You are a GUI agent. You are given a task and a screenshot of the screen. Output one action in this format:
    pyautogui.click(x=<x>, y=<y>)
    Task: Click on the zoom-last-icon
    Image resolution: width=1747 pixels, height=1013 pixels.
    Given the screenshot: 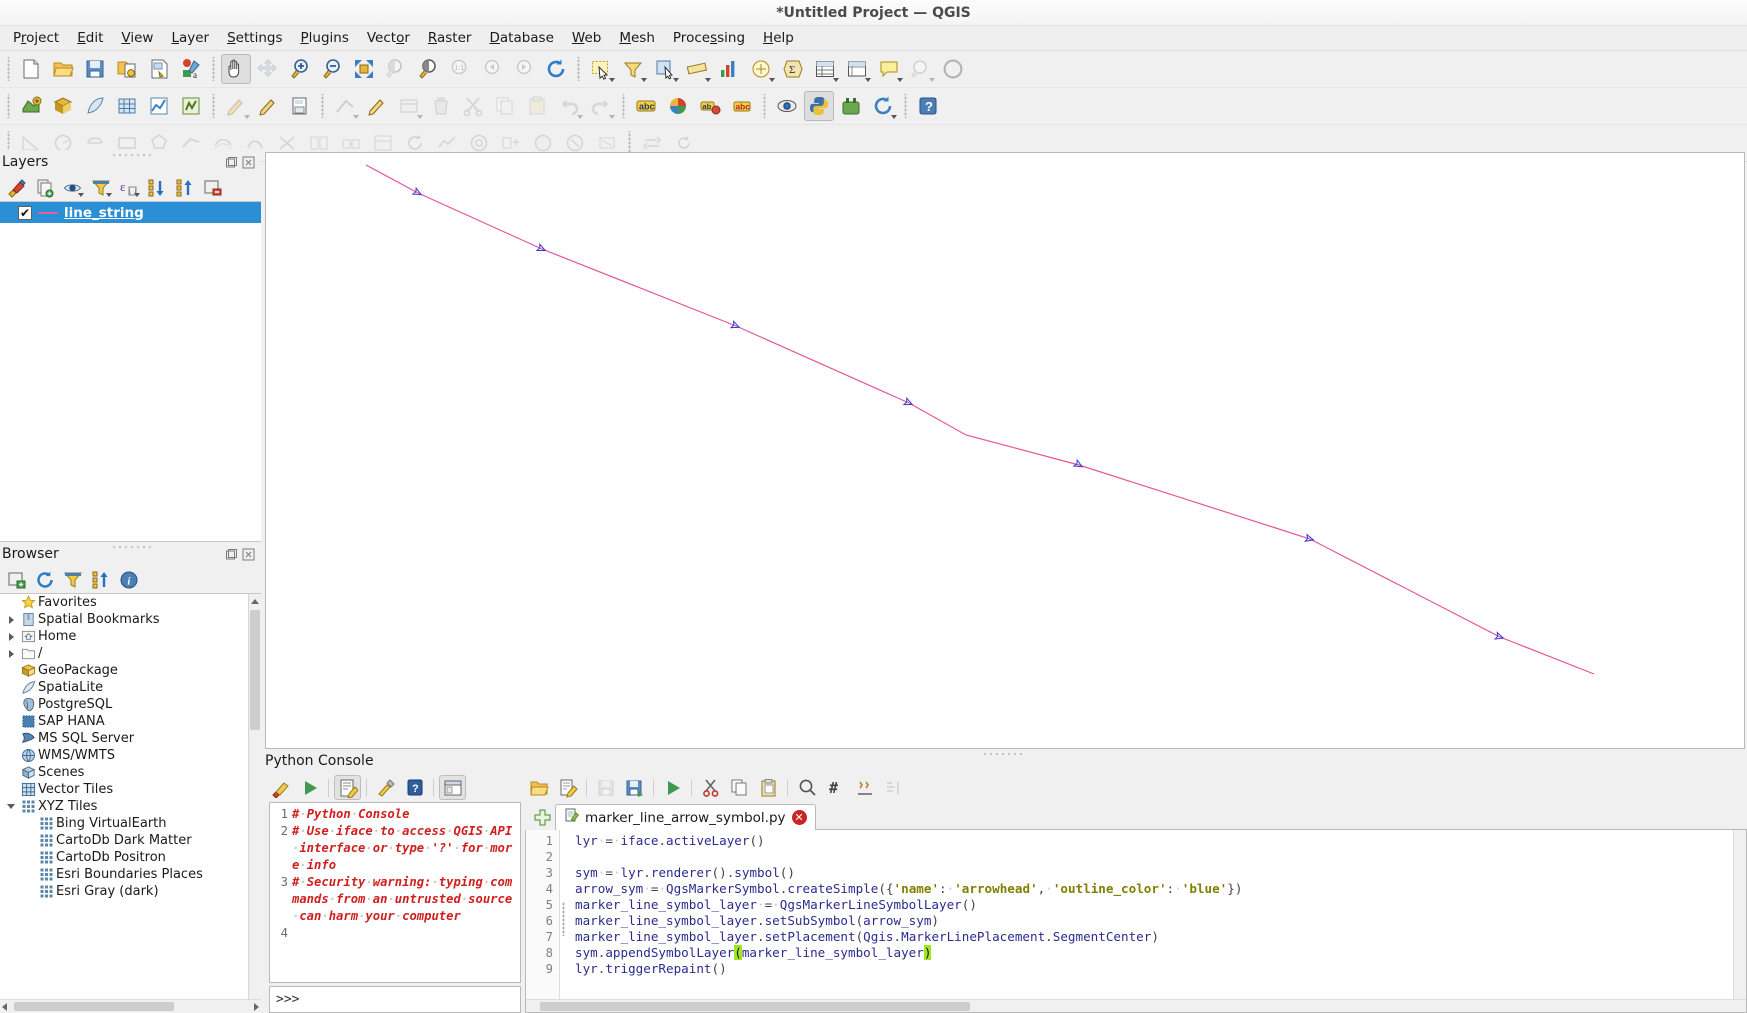 What is the action you would take?
    pyautogui.click(x=492, y=69)
    